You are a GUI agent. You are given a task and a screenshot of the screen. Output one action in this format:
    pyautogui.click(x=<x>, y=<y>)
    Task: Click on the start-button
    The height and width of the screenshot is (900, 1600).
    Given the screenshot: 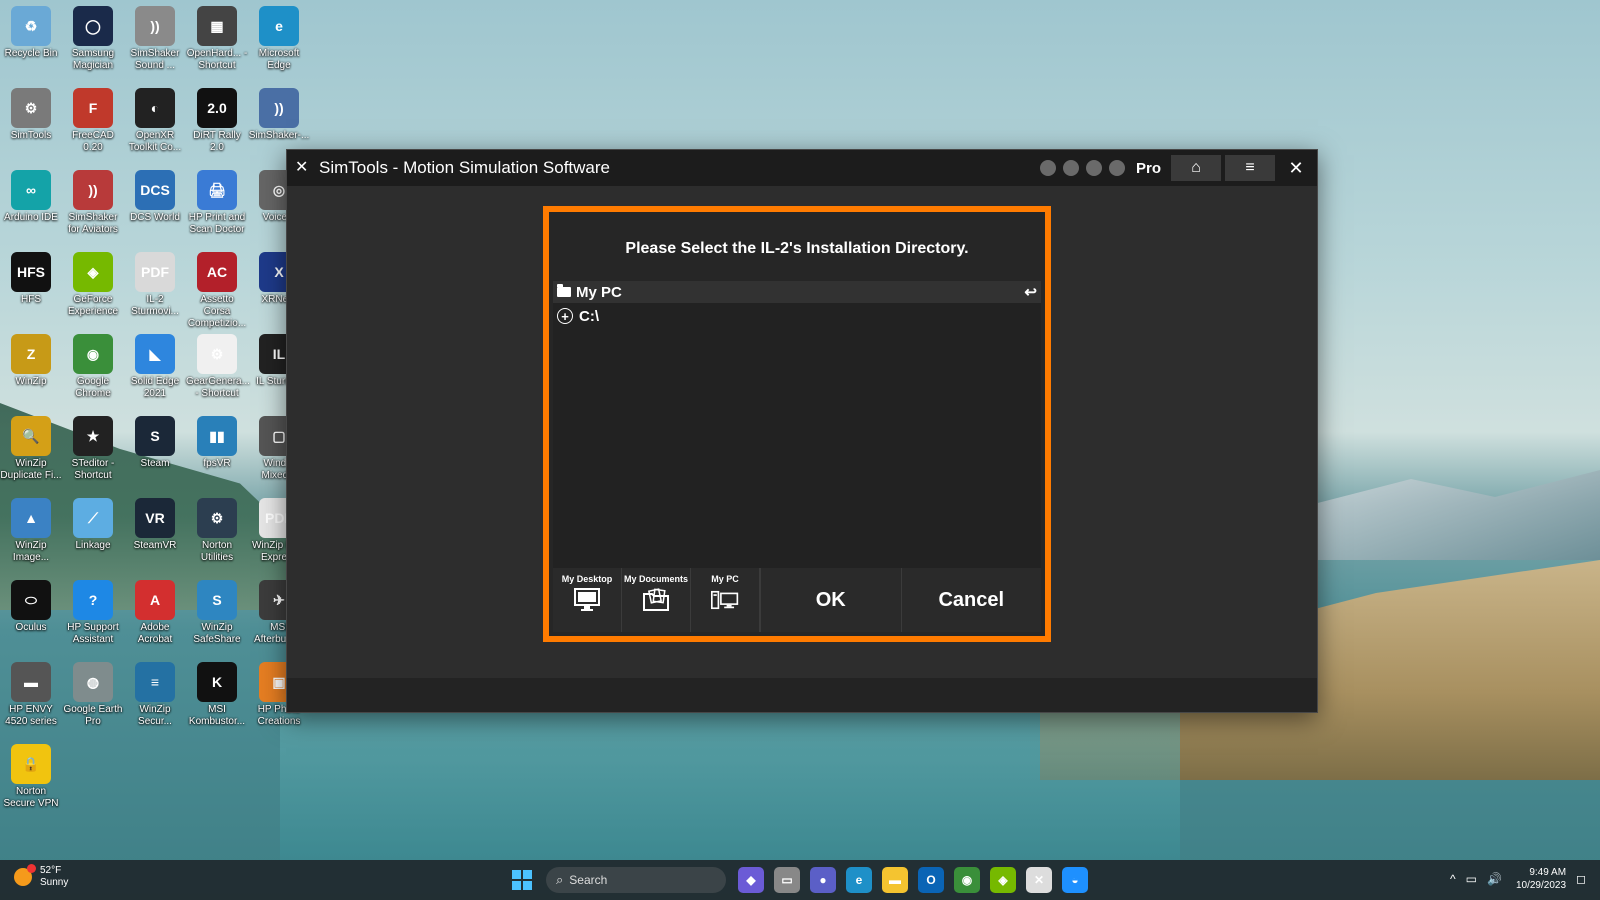 What is the action you would take?
    pyautogui.click(x=522, y=880)
    